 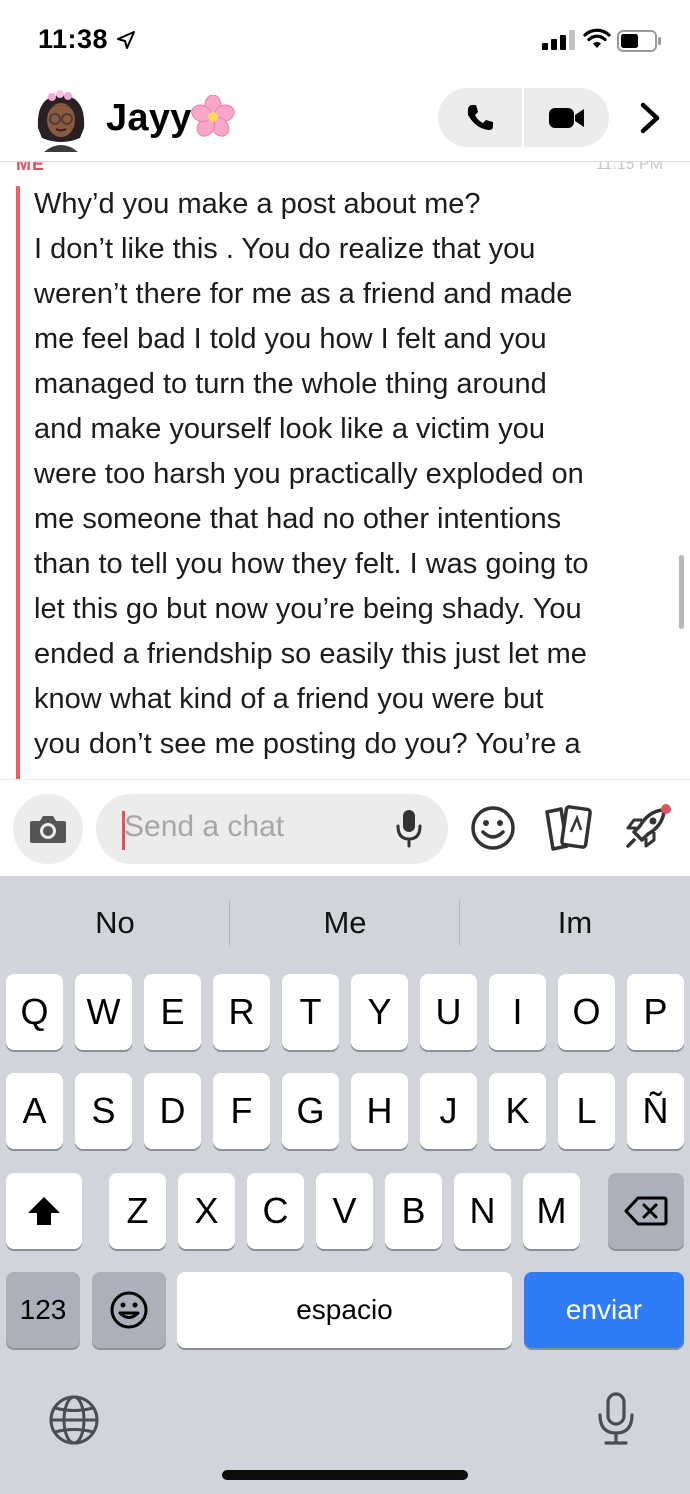 I want to click on key-t: T, so click(x=310, y=1012).